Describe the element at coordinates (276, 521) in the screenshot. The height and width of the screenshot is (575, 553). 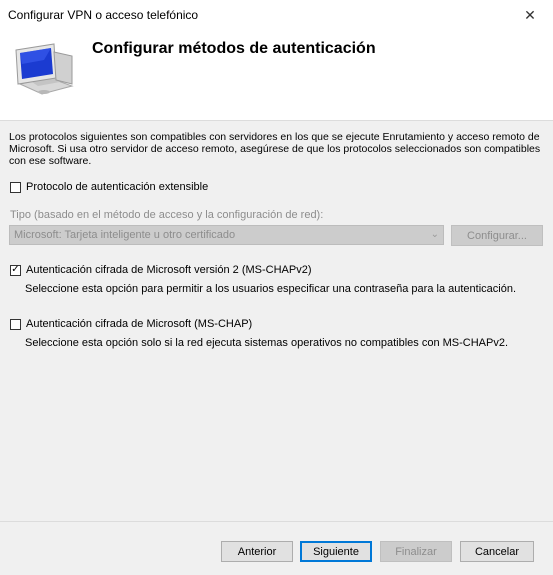
I see `footer-divider` at that location.